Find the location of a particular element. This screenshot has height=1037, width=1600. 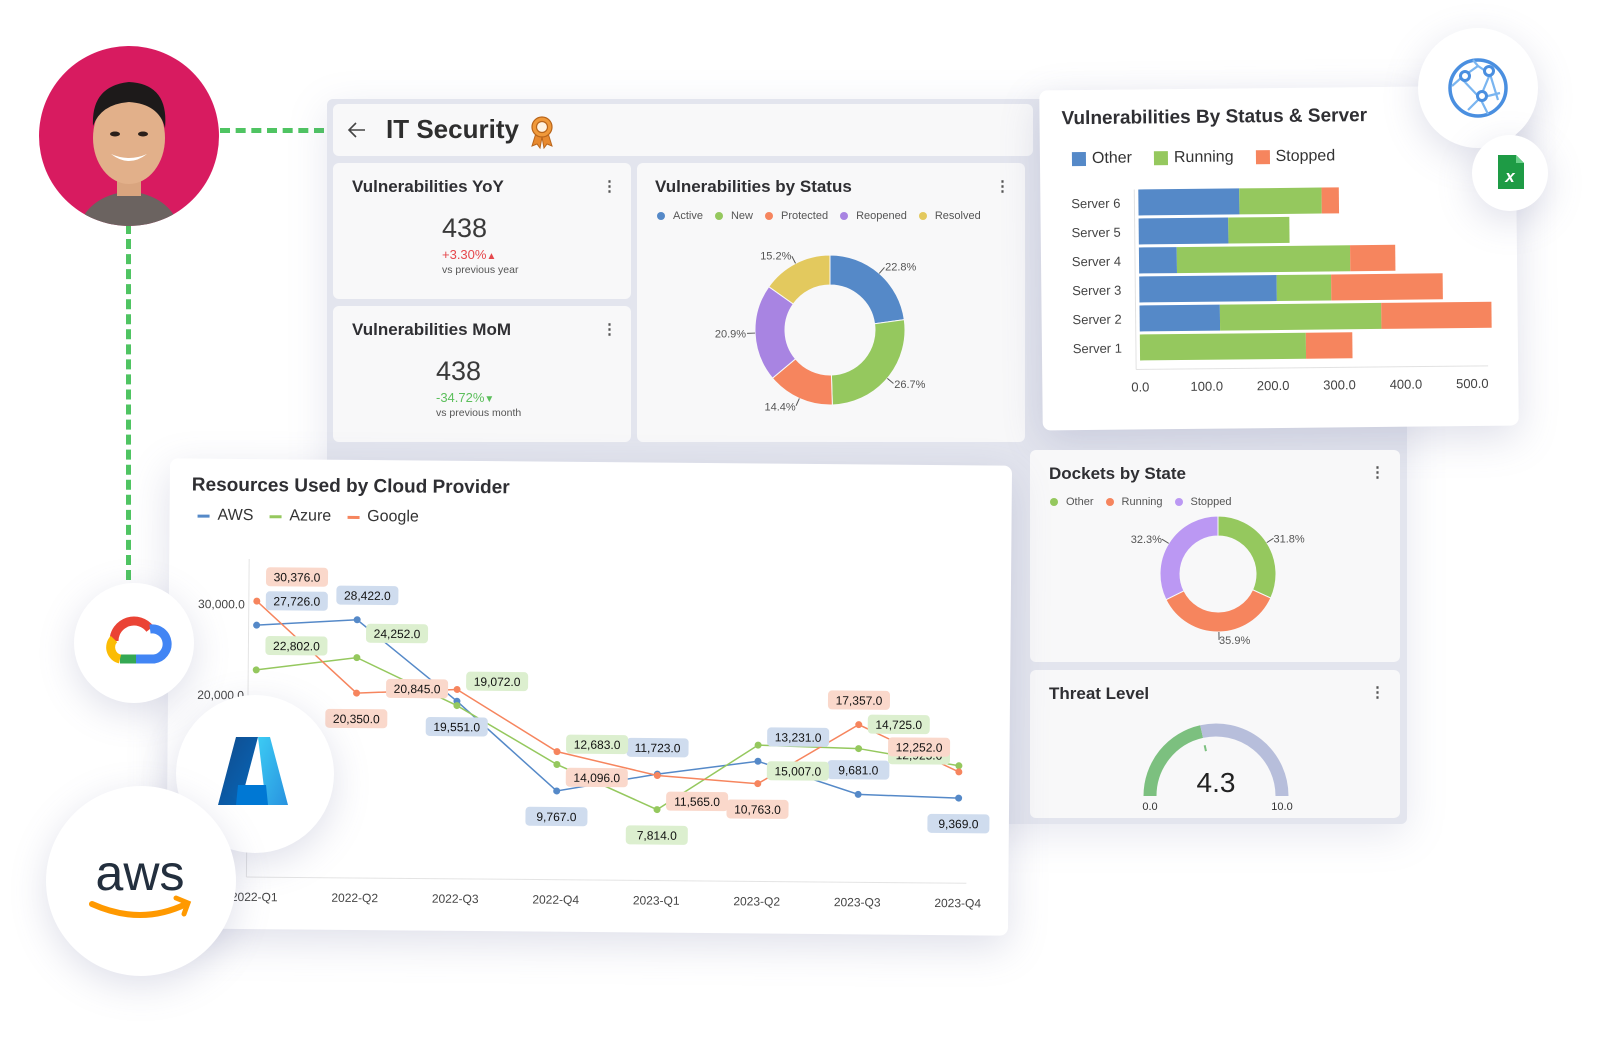

aws-integration-badge: aws is located at coordinates (141, 881).